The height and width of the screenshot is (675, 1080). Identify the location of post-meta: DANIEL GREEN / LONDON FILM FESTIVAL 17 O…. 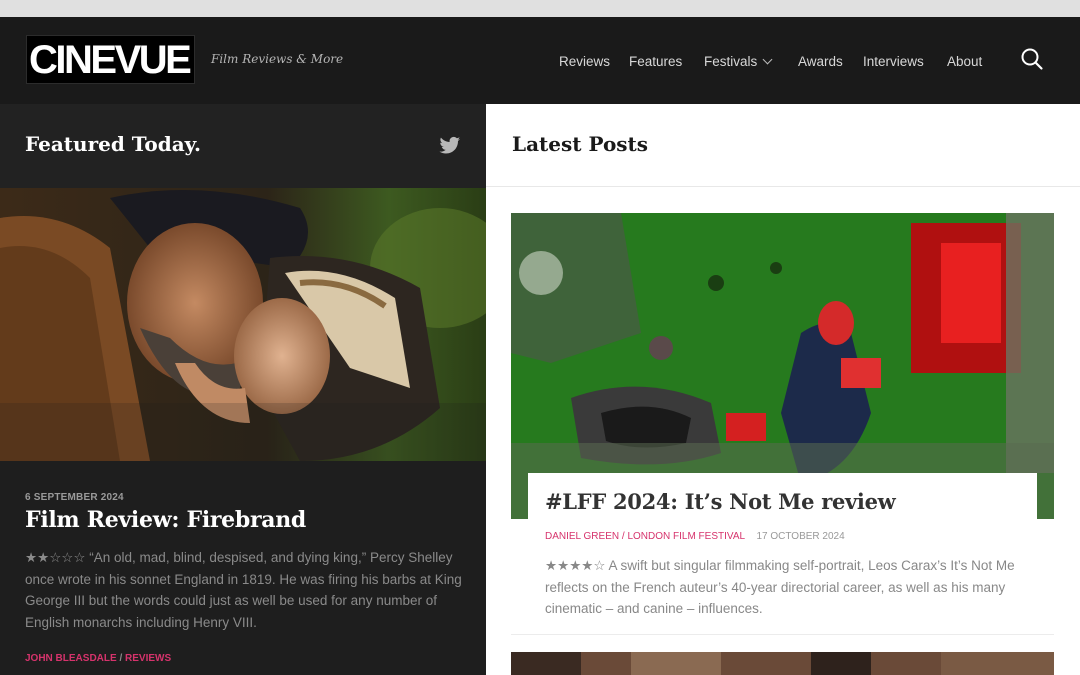
(695, 536).